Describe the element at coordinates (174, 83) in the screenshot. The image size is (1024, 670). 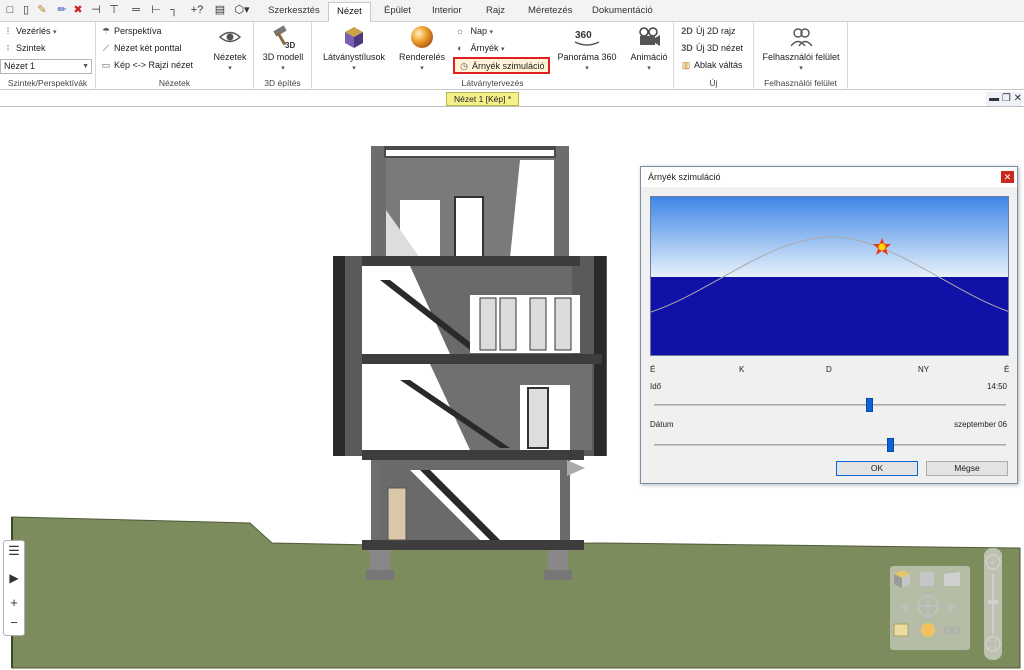
I see `views-group-label: Nézetek` at that location.